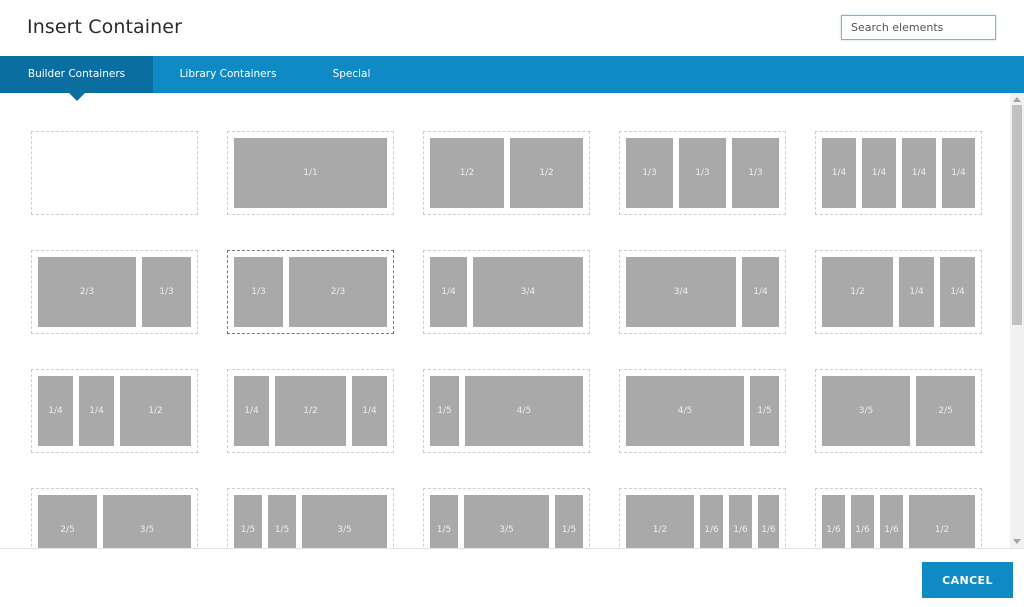 The height and width of the screenshot is (607, 1024). I want to click on layout-option-1-1: 1/1, so click(310, 173).